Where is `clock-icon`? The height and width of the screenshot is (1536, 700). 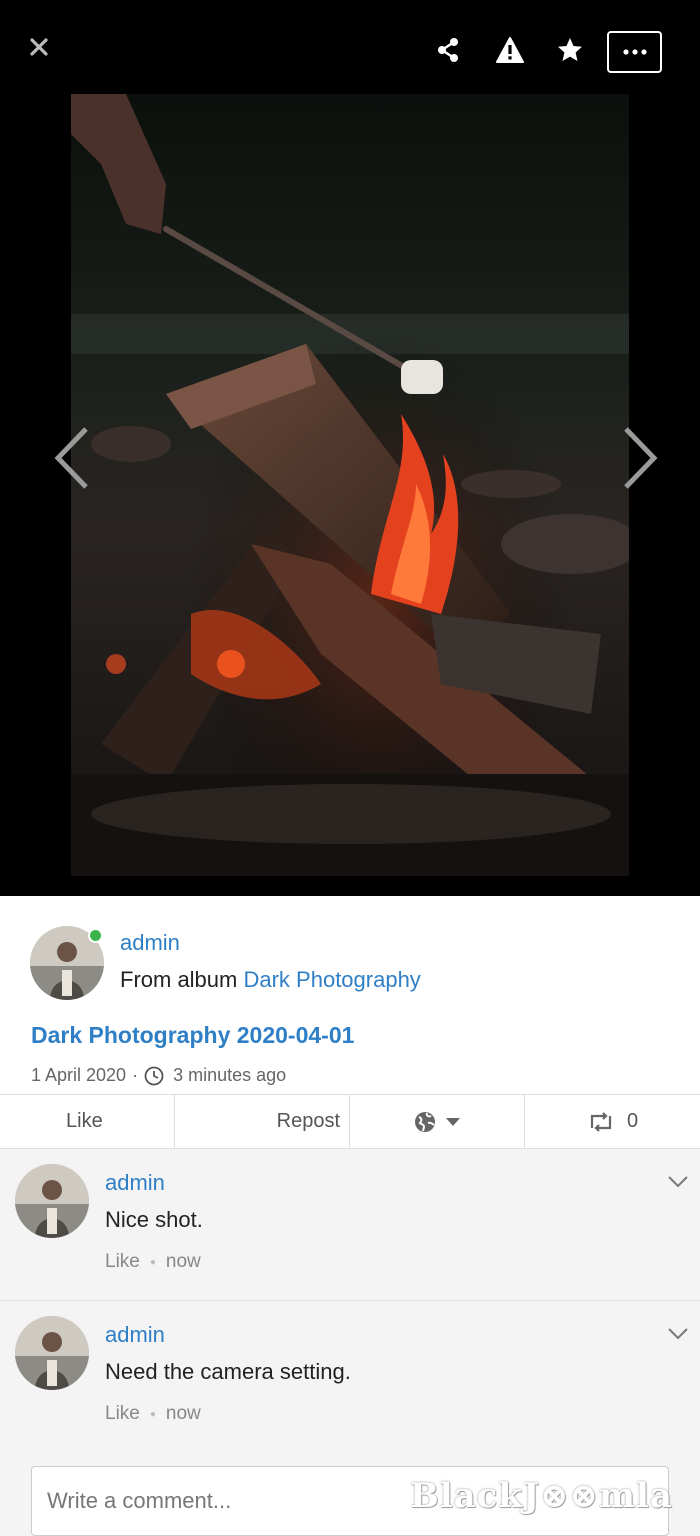 clock-icon is located at coordinates (154, 1075).